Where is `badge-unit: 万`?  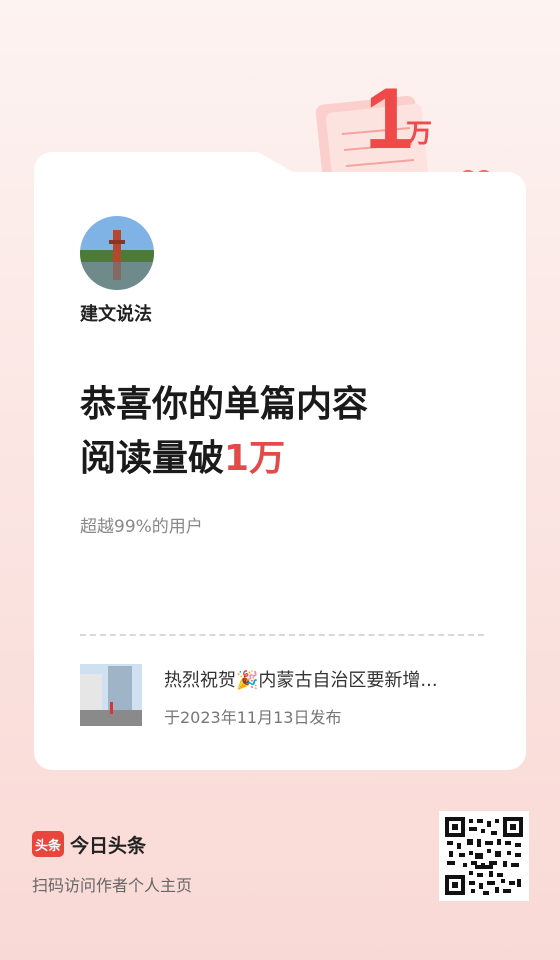
badge-unit: 万 is located at coordinates (419, 134).